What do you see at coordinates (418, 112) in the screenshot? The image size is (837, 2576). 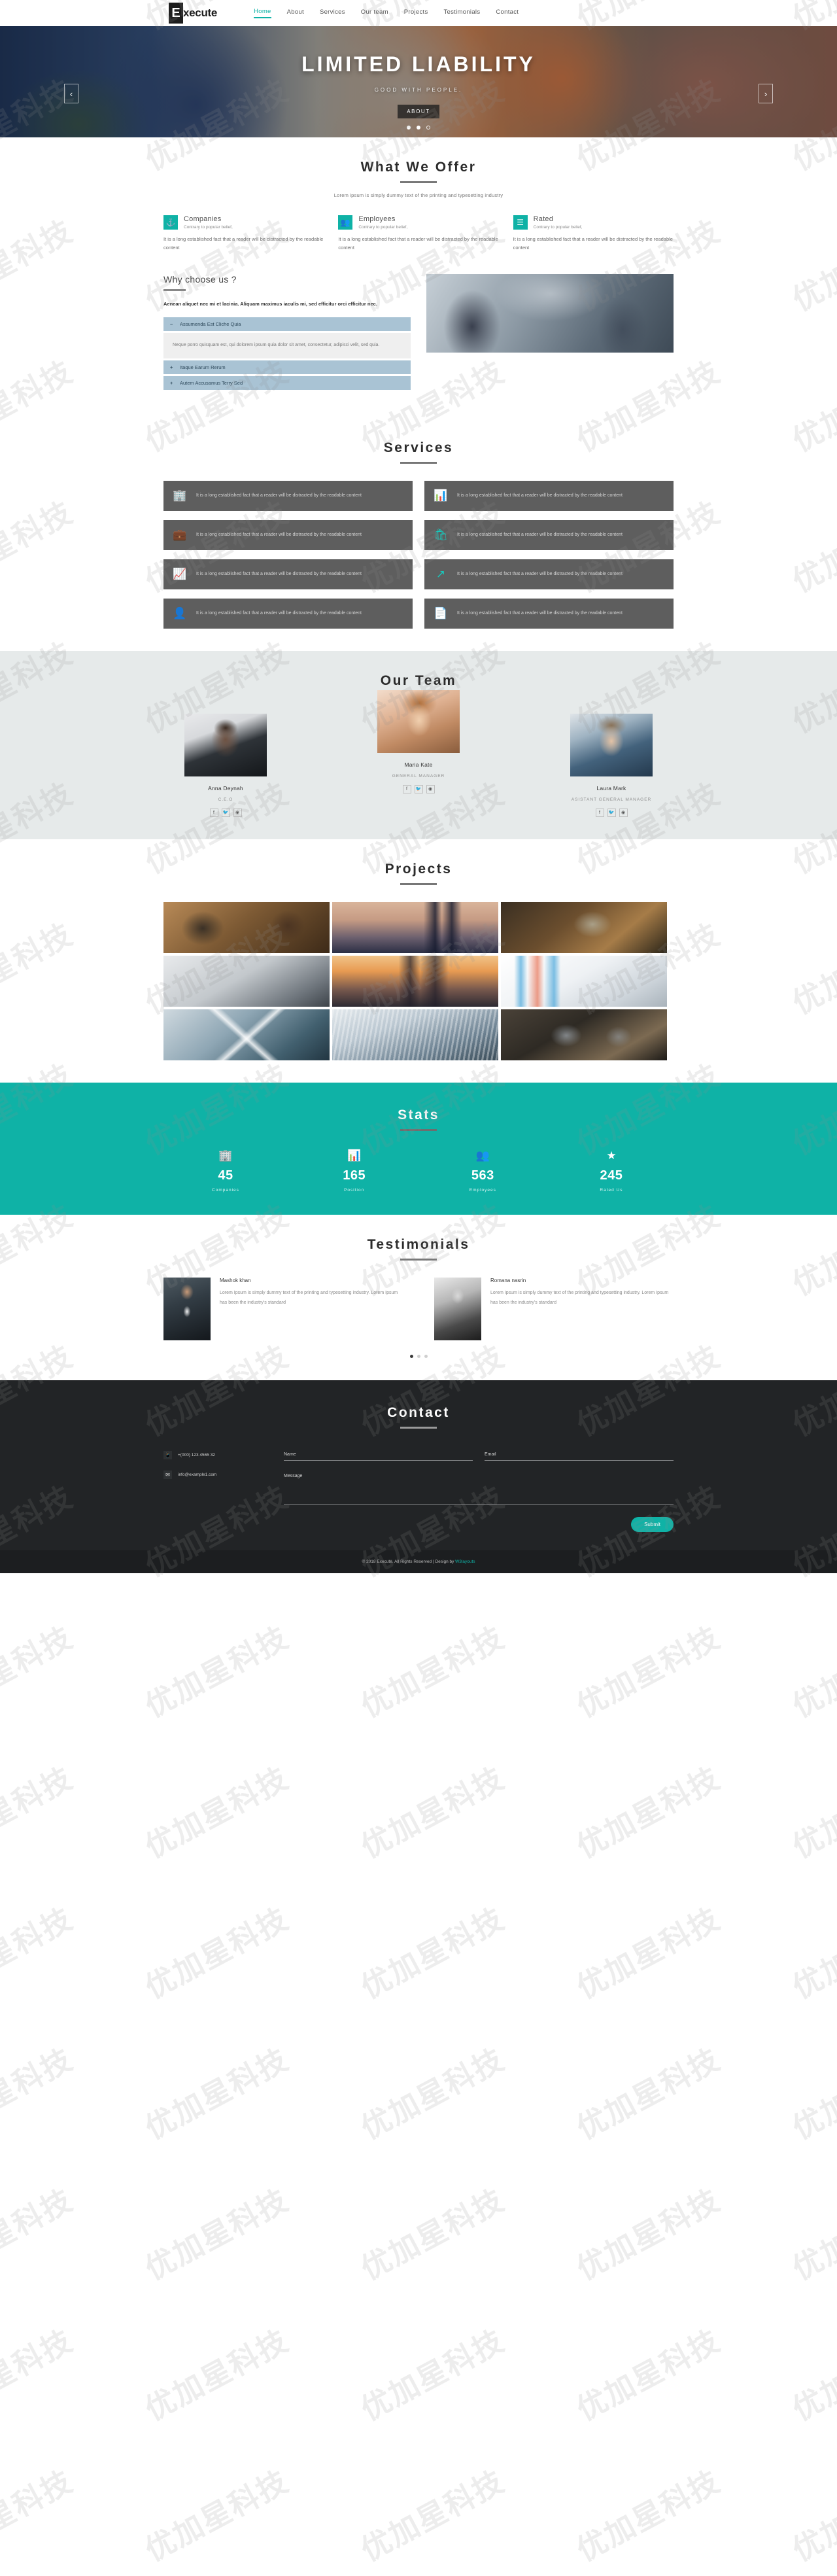 I see `hero-about-button: ABOUT` at bounding box center [418, 112].